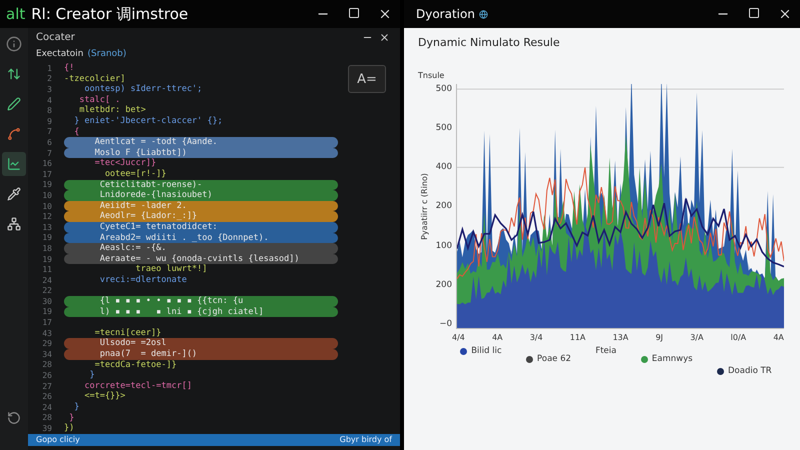 The height and width of the screenshot is (450, 800). Describe the element at coordinates (201, 142) in the screenshot. I see `code-line: Aentlcat = -todt {Aande.` at that location.